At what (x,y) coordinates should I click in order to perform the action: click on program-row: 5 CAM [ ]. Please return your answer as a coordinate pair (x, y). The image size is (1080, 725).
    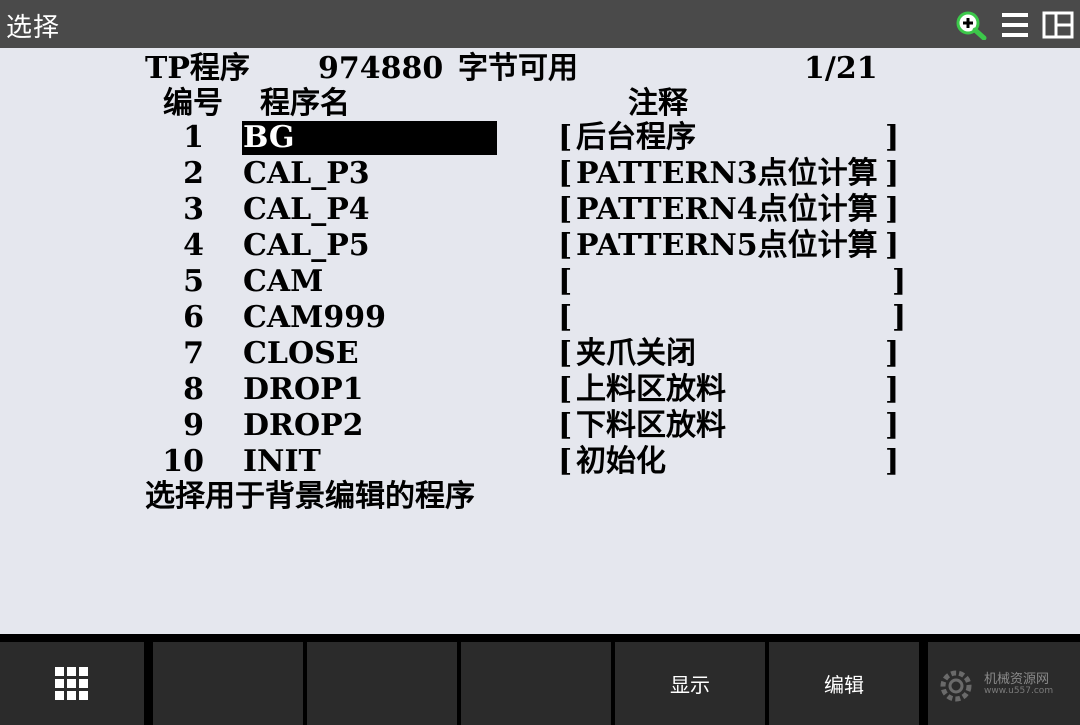
    Looking at the image, I should click on (540, 282).